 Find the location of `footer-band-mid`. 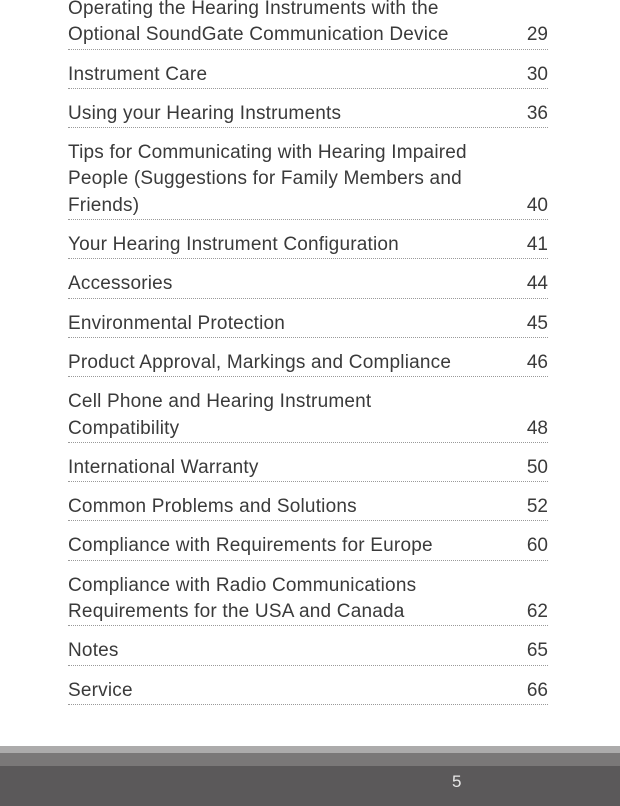

footer-band-mid is located at coordinates (310, 759).